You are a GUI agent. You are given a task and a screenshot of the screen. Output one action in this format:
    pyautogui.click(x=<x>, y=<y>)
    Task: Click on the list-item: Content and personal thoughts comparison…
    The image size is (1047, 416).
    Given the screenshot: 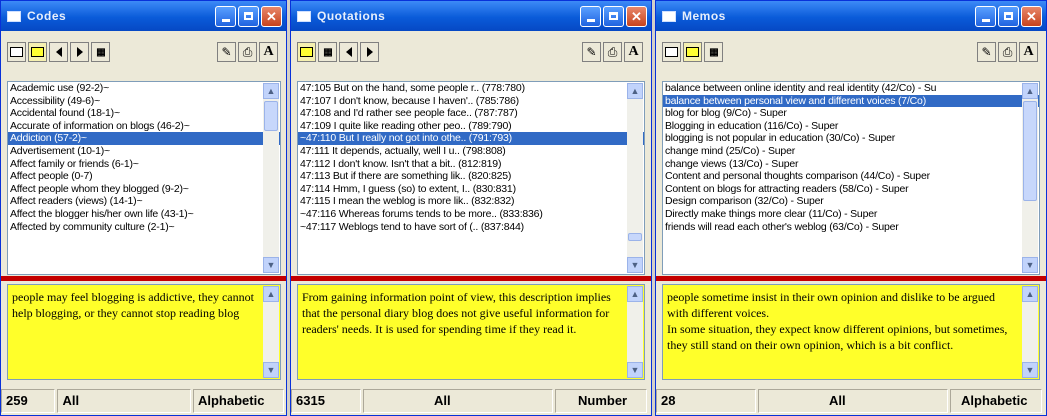 What is the action you would take?
    pyautogui.click(x=851, y=176)
    